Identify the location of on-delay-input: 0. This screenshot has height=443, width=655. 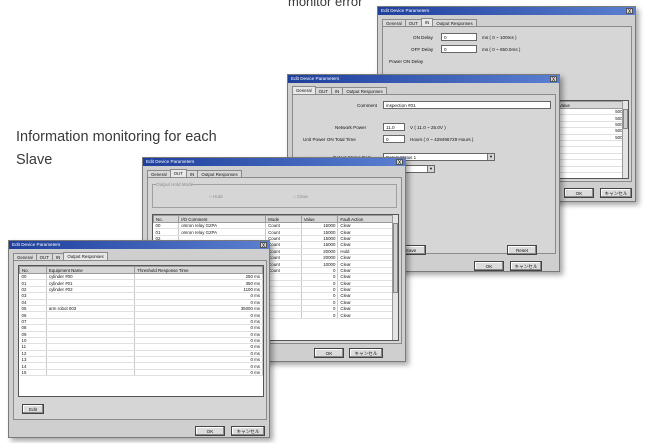
(459, 37).